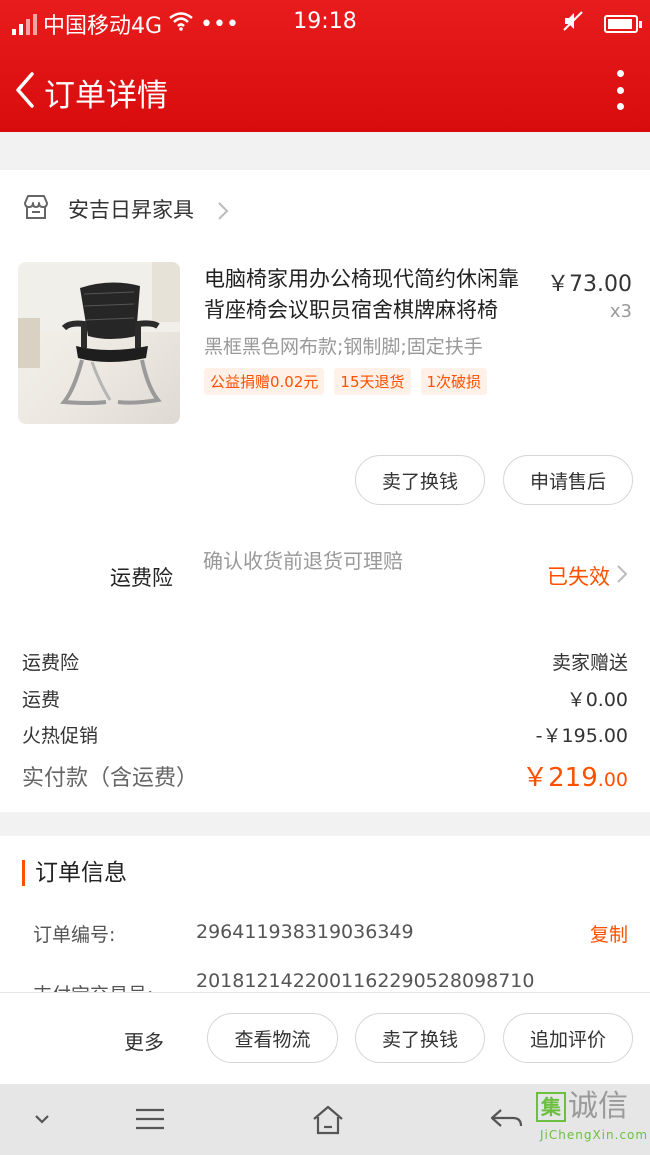  Describe the element at coordinates (589, 663) in the screenshot. I see `fee-value: 卖家赠送` at that location.